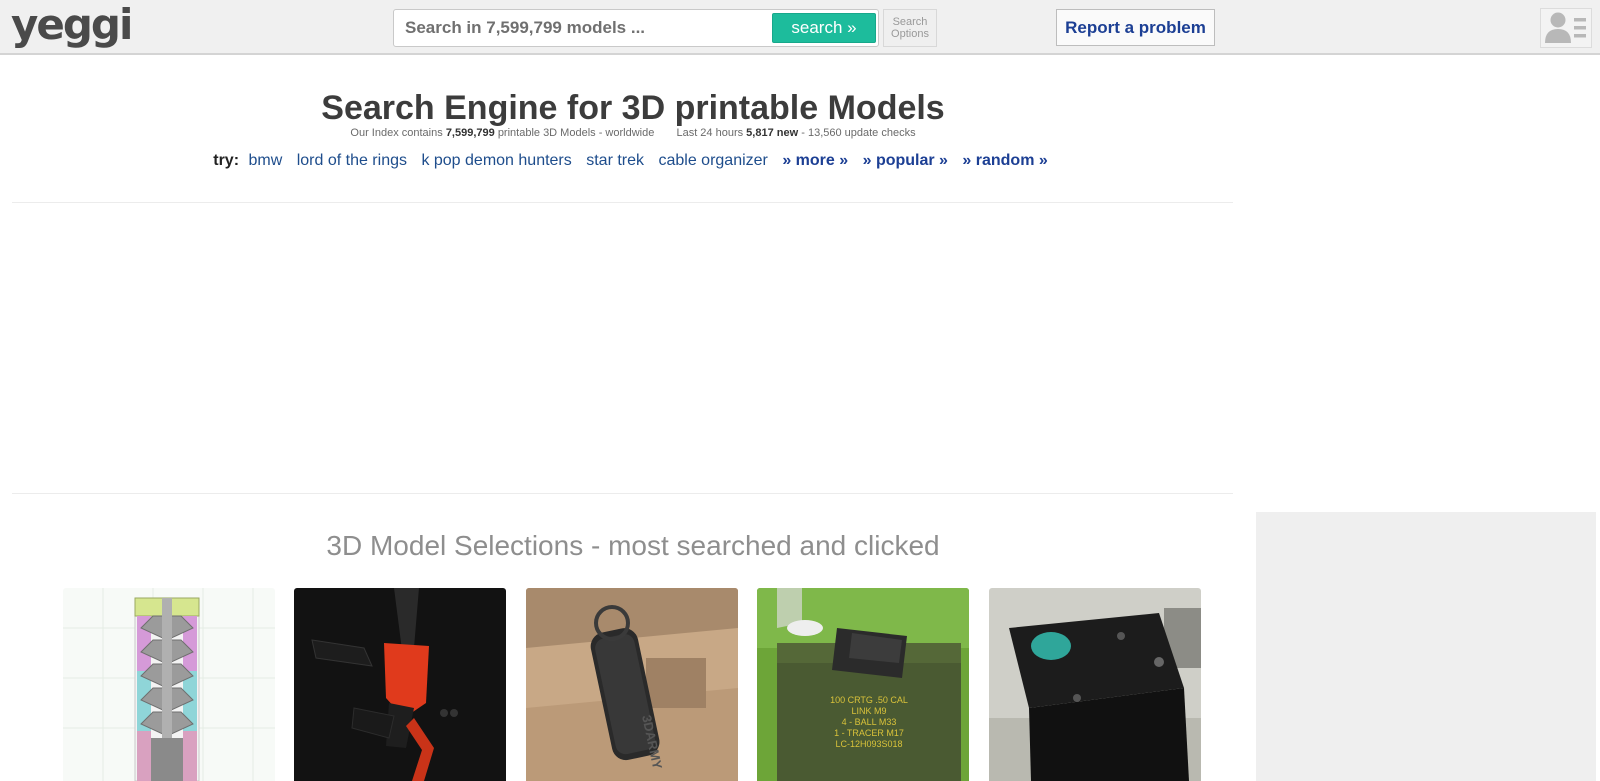  Describe the element at coordinates (905, 160) in the screenshot. I see `popular-link: » popular »` at that location.